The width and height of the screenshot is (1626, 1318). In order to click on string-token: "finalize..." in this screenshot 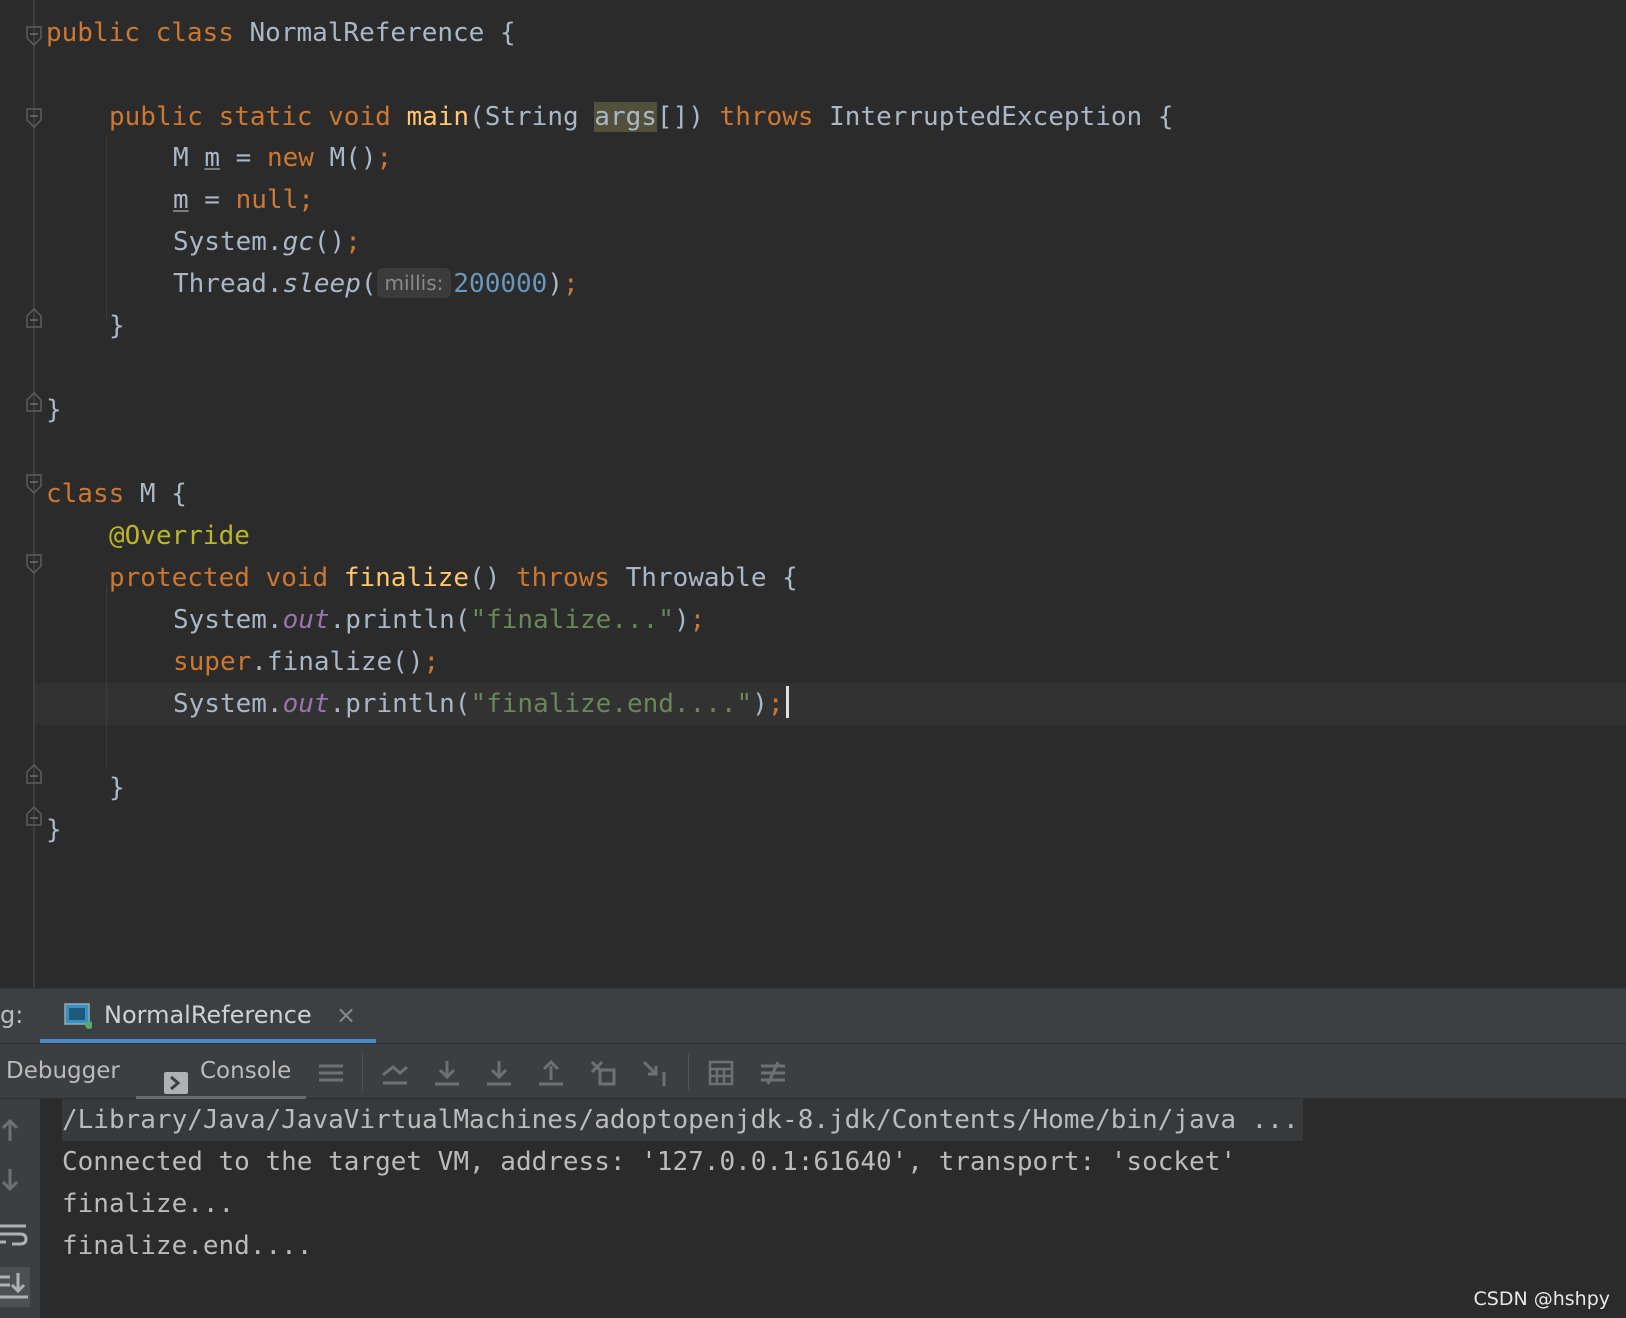, I will do `click(572, 620)`.